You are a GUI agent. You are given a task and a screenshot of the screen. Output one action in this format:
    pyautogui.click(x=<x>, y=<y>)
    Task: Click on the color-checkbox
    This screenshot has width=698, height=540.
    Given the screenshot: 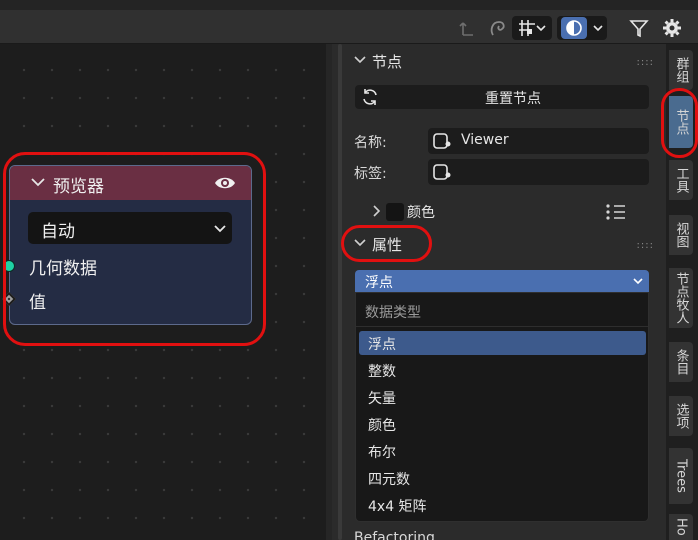 What is the action you would take?
    pyautogui.click(x=395, y=212)
    